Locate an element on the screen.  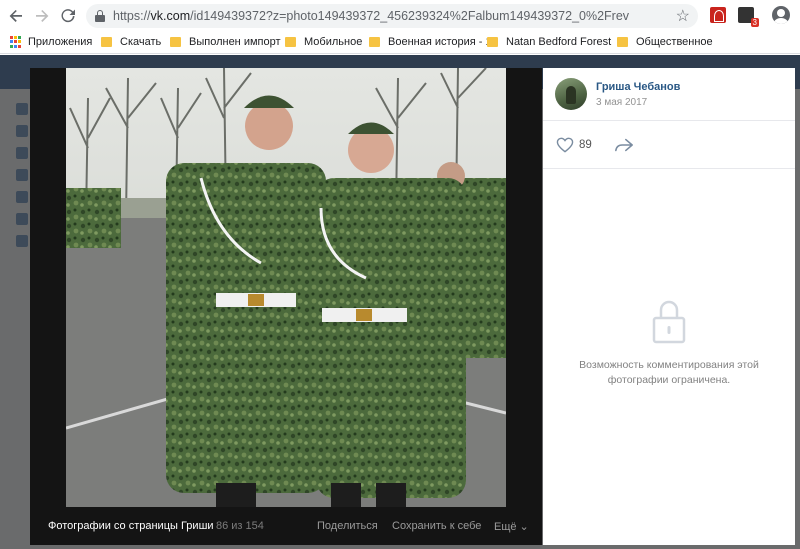
bookmark-folder: Скачать is located at coordinates (131, 42).